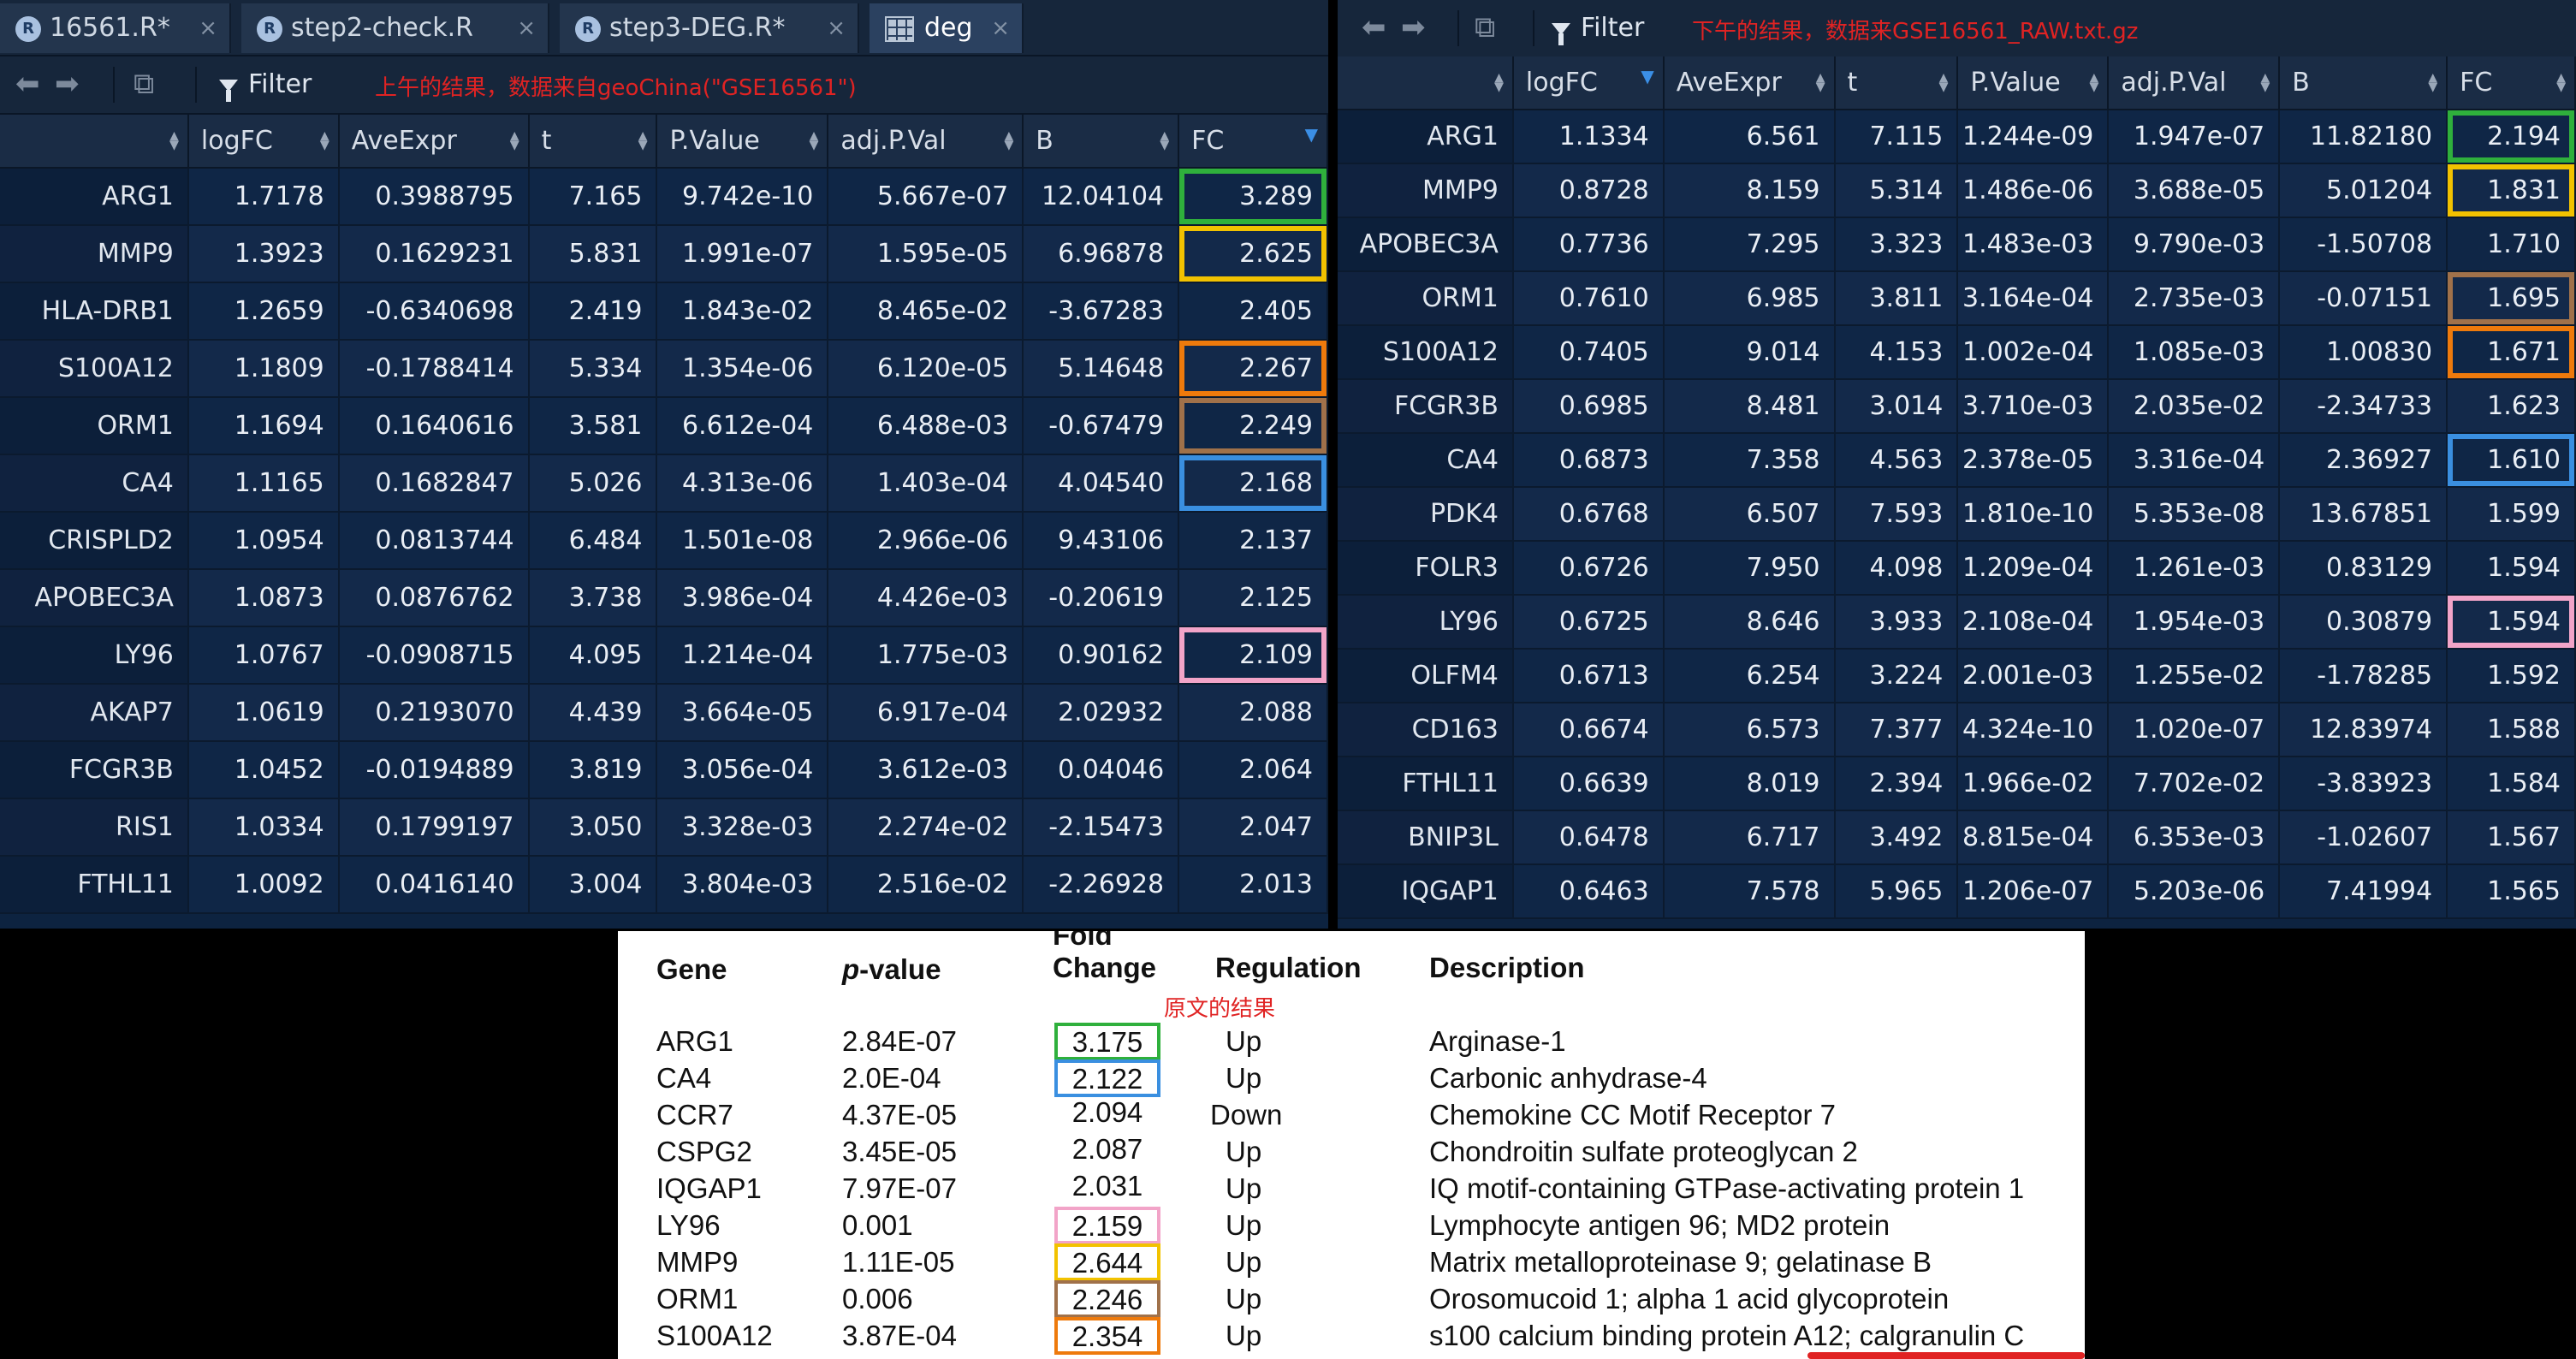 The image size is (2576, 1359). What do you see at coordinates (1253, 713) in the screenshot?
I see `cell-fc: 2.088` at bounding box center [1253, 713].